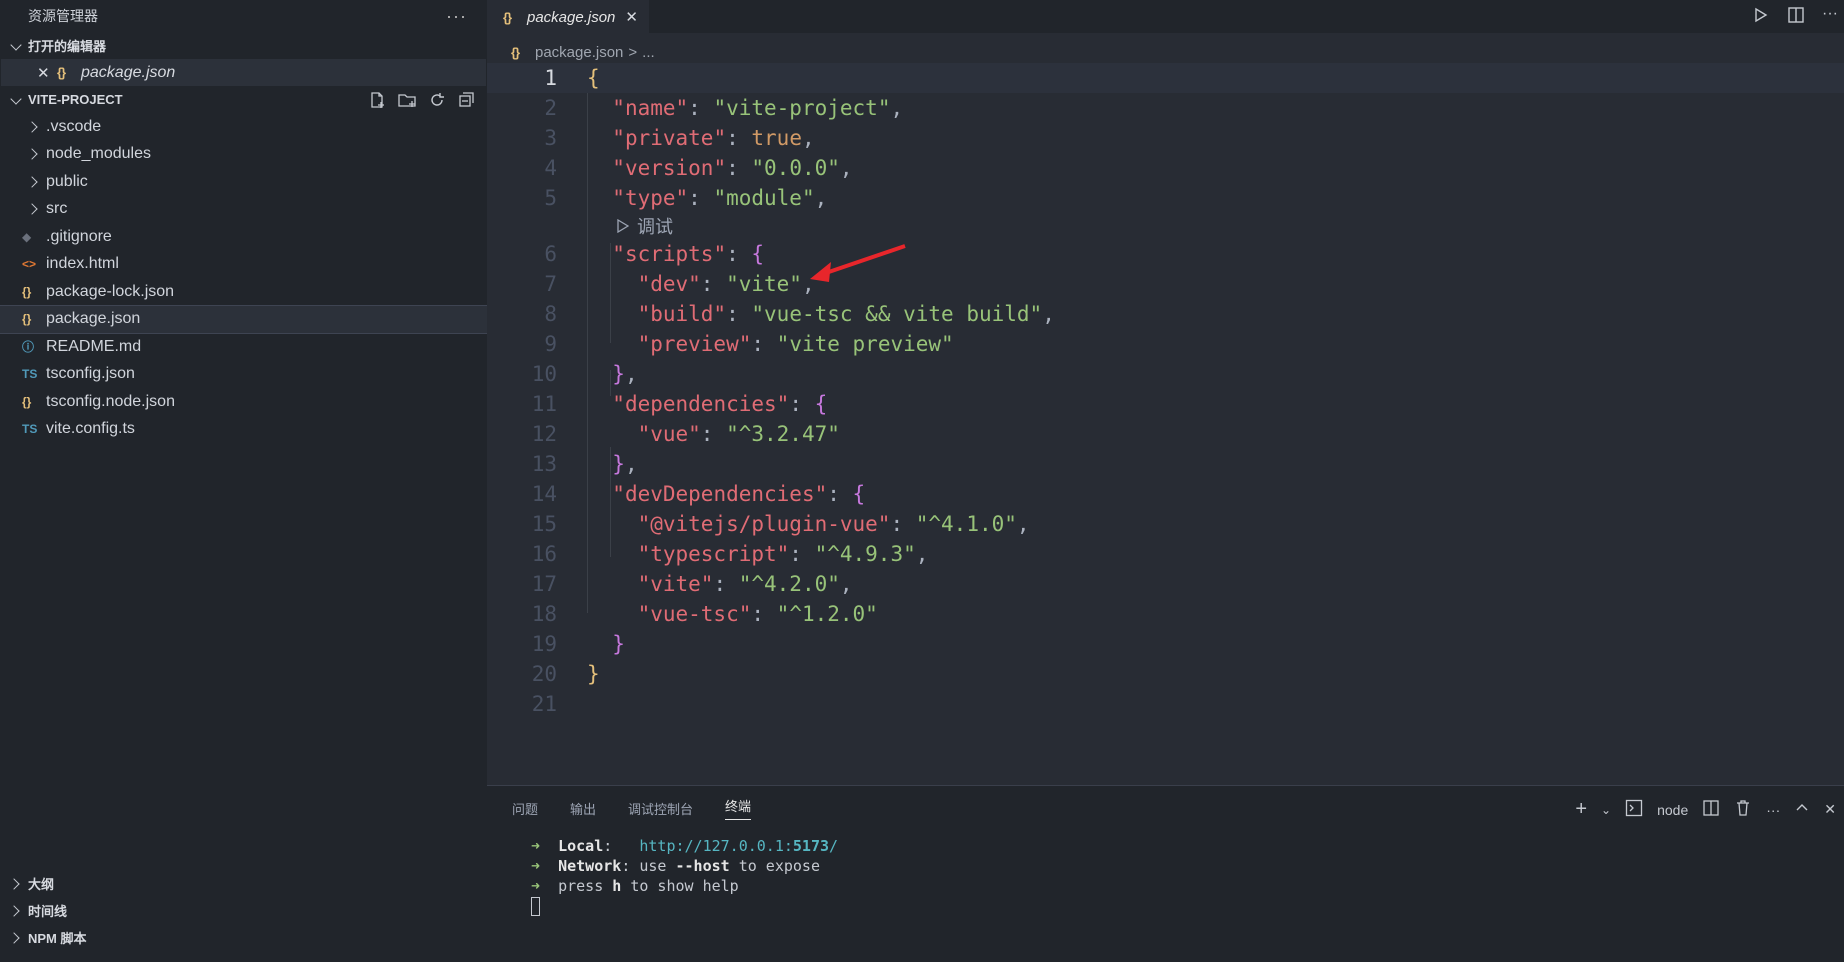 The width and height of the screenshot is (1844, 962). Describe the element at coordinates (67, 181) in the screenshot. I see `folder-name: public` at that location.